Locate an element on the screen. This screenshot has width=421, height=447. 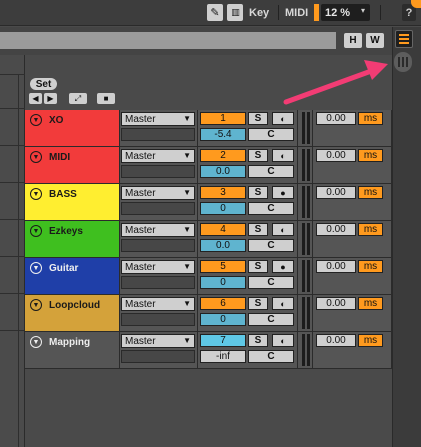
track-header: ▼ Loopcloud is located at coordinates (72, 313).